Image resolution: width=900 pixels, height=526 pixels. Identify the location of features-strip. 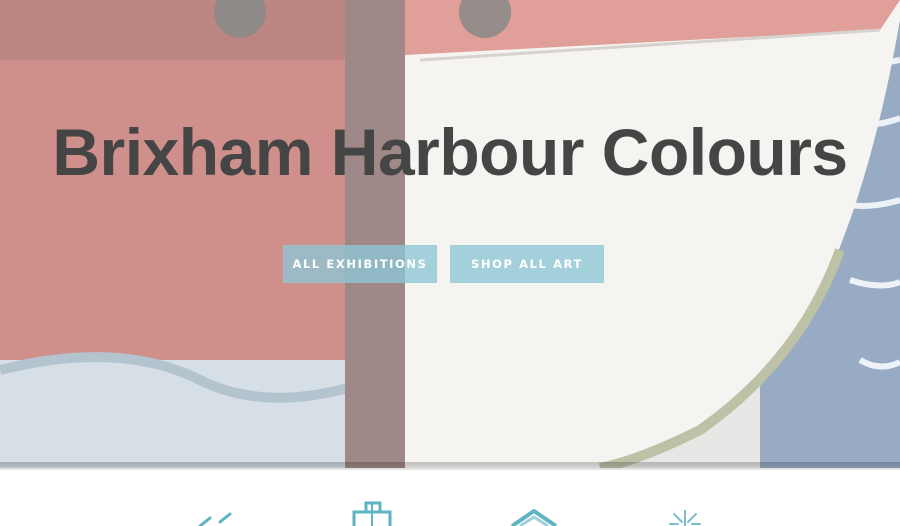
(450, 498).